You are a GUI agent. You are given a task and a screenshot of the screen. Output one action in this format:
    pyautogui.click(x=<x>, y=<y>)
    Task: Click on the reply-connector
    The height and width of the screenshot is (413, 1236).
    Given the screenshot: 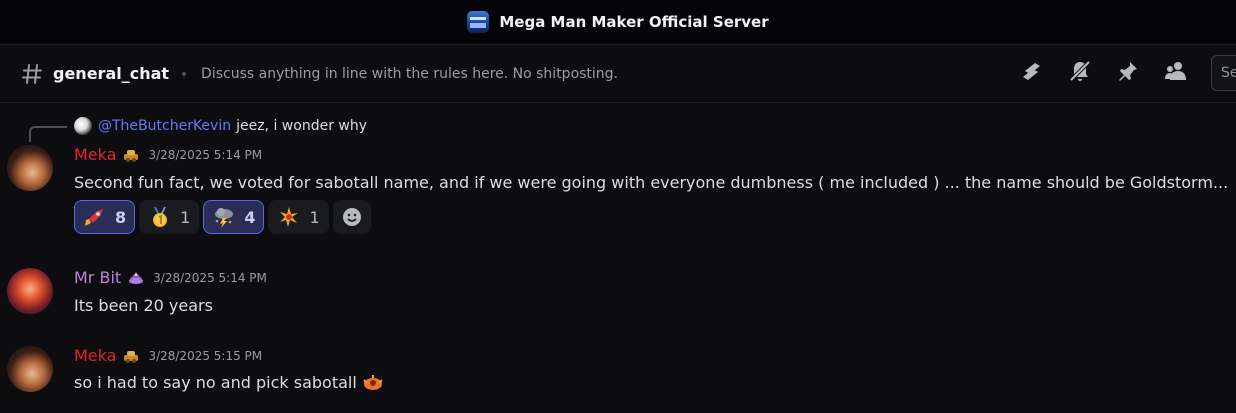 What is the action you would take?
    pyautogui.click(x=48, y=134)
    